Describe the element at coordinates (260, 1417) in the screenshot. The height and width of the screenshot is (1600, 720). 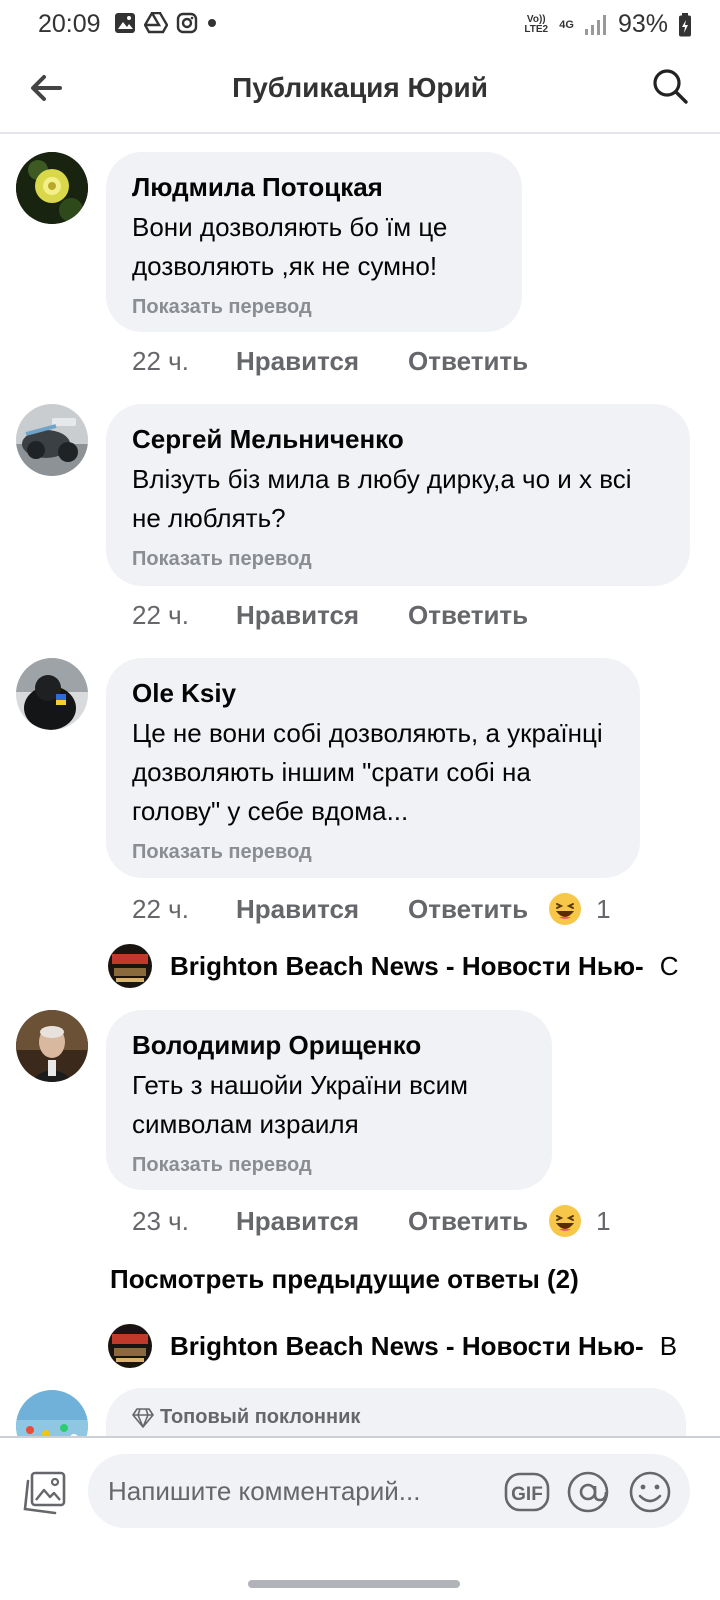
I see `badge-label: Топовый поклонник` at that location.